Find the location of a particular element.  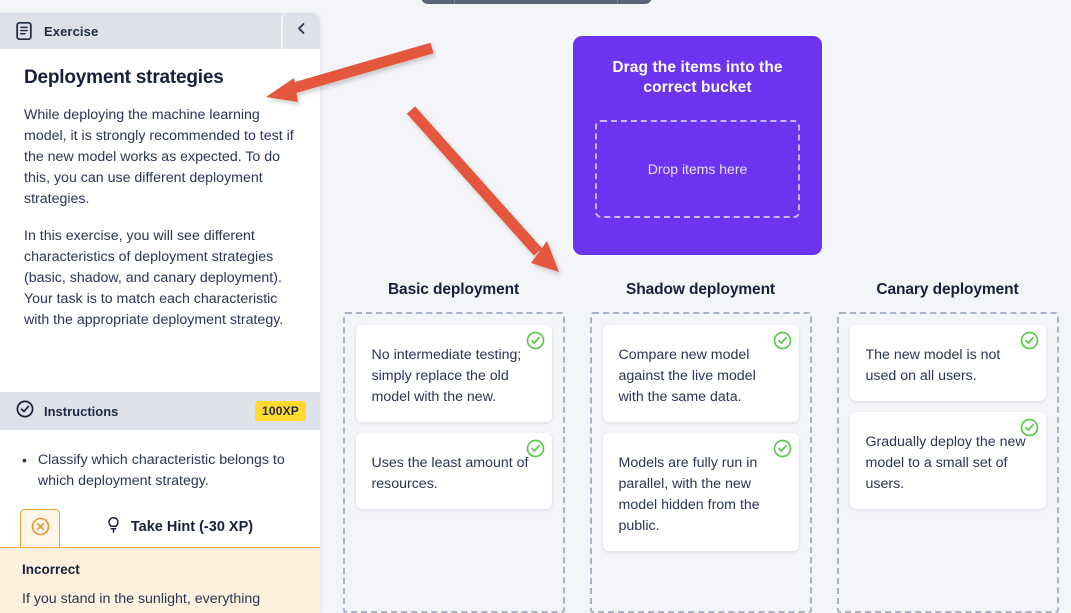

take-hint-label: Take Hint (-30 XP) is located at coordinates (192, 527).